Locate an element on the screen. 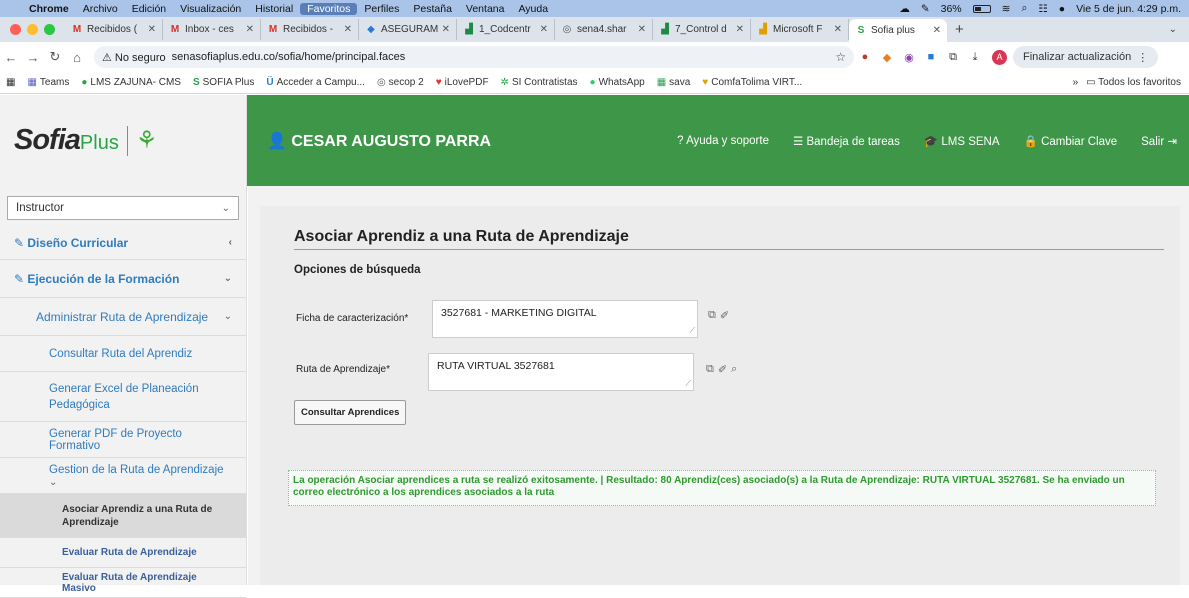  sidebar-item-evaluar-ruta-masivo: Evaluar Ruta de Aprendizaje Masivo is located at coordinates (123, 583).